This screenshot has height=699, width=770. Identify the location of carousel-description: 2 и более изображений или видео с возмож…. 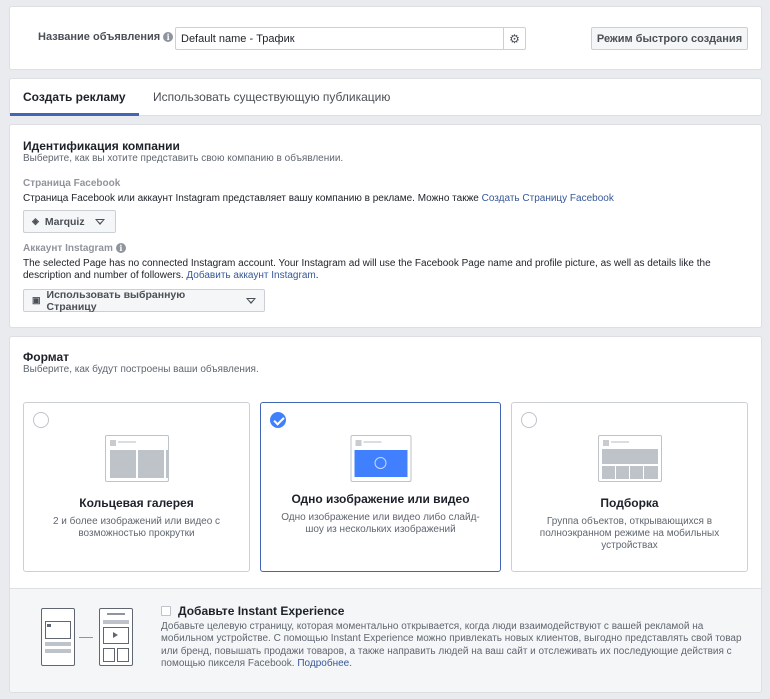
(136, 527).